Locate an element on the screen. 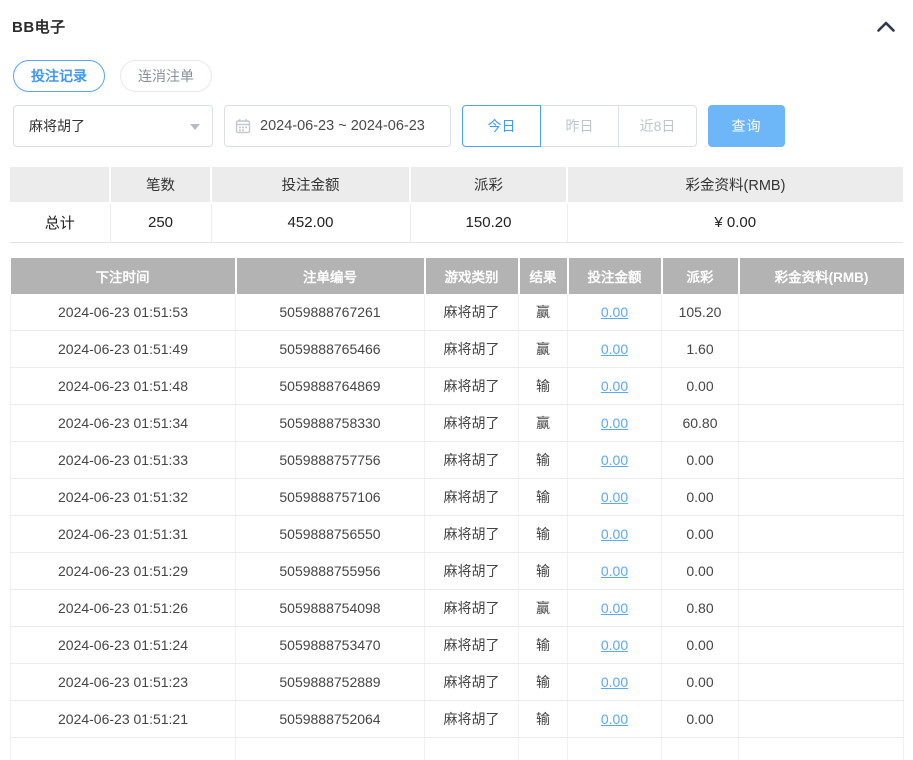 The height and width of the screenshot is (760, 913). tab-bar: 投注记录 连消注单 is located at coordinates (463, 76).